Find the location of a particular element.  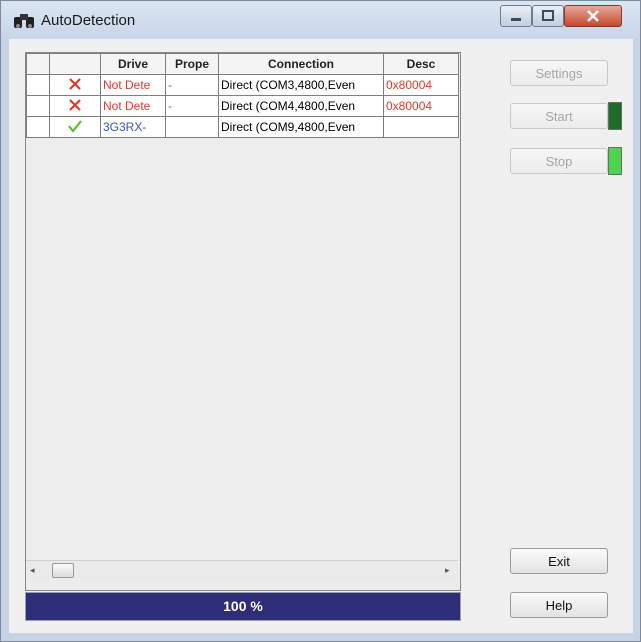

minimize-button is located at coordinates (516, 16).